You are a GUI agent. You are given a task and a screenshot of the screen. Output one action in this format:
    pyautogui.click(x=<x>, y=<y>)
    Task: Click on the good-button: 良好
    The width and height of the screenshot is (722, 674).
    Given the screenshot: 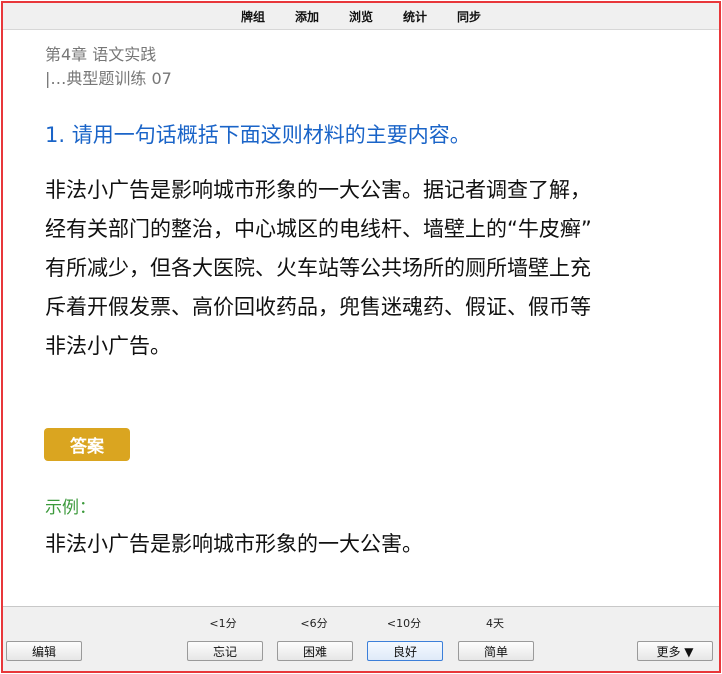 What is the action you would take?
    pyautogui.click(x=405, y=651)
    